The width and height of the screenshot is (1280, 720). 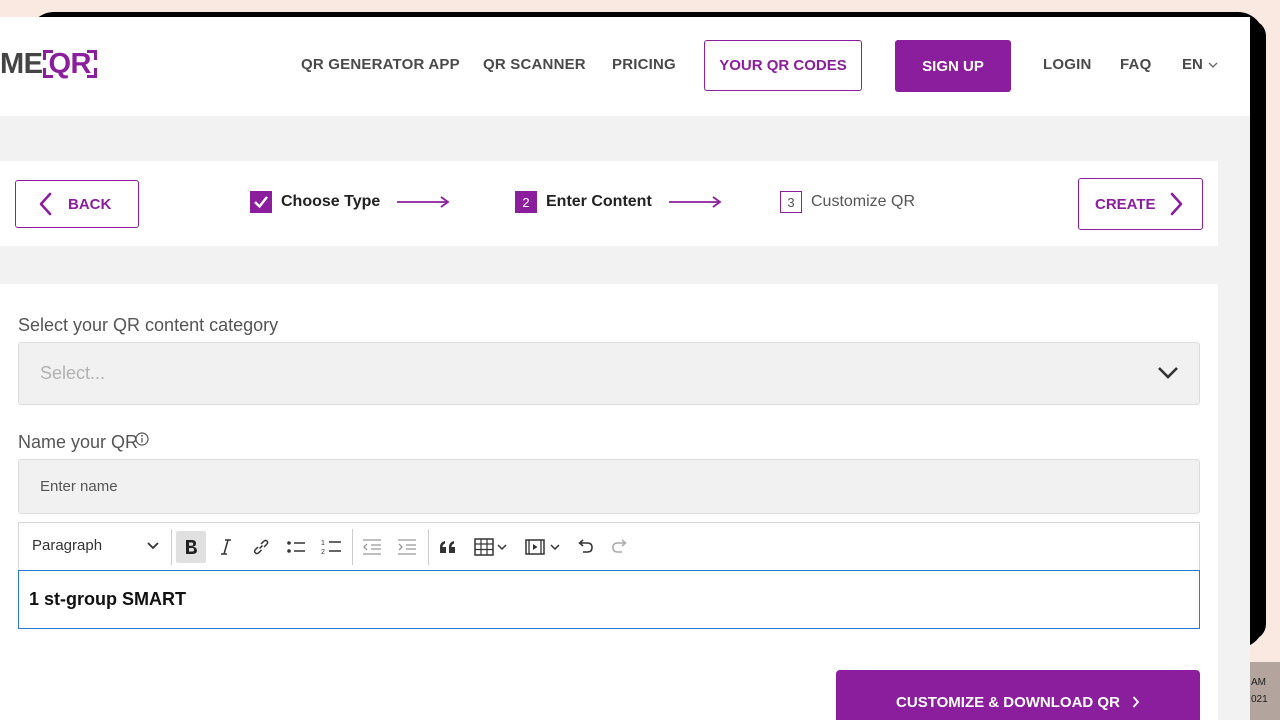 What do you see at coordinates (331, 201) in the screenshot?
I see `step-1-label: Choose Type` at bounding box center [331, 201].